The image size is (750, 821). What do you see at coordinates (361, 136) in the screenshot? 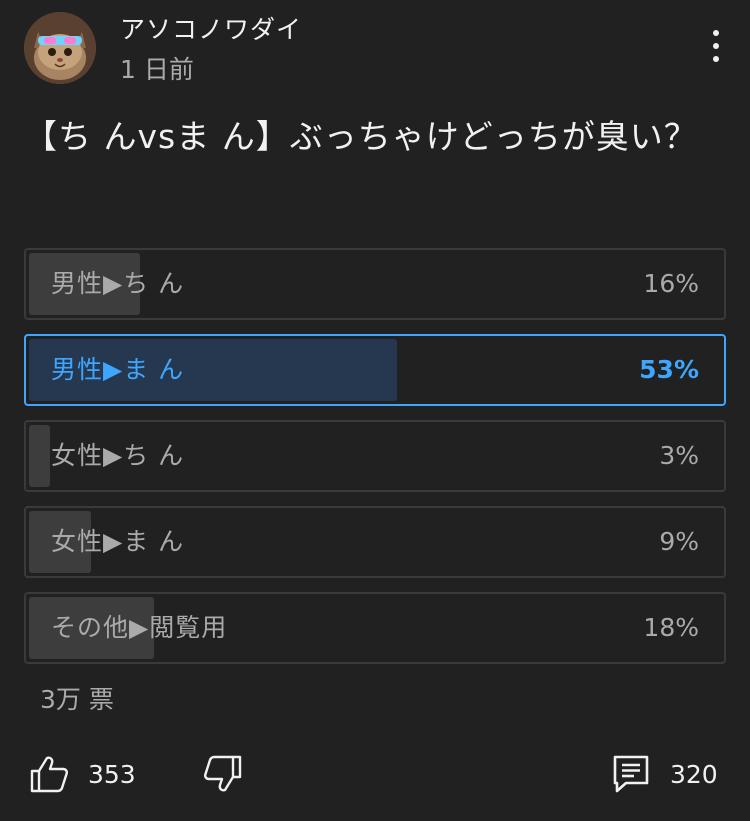
I see `post-question: 【ち んvsま ん】ぶっちゃけどっちが臭い？` at bounding box center [361, 136].